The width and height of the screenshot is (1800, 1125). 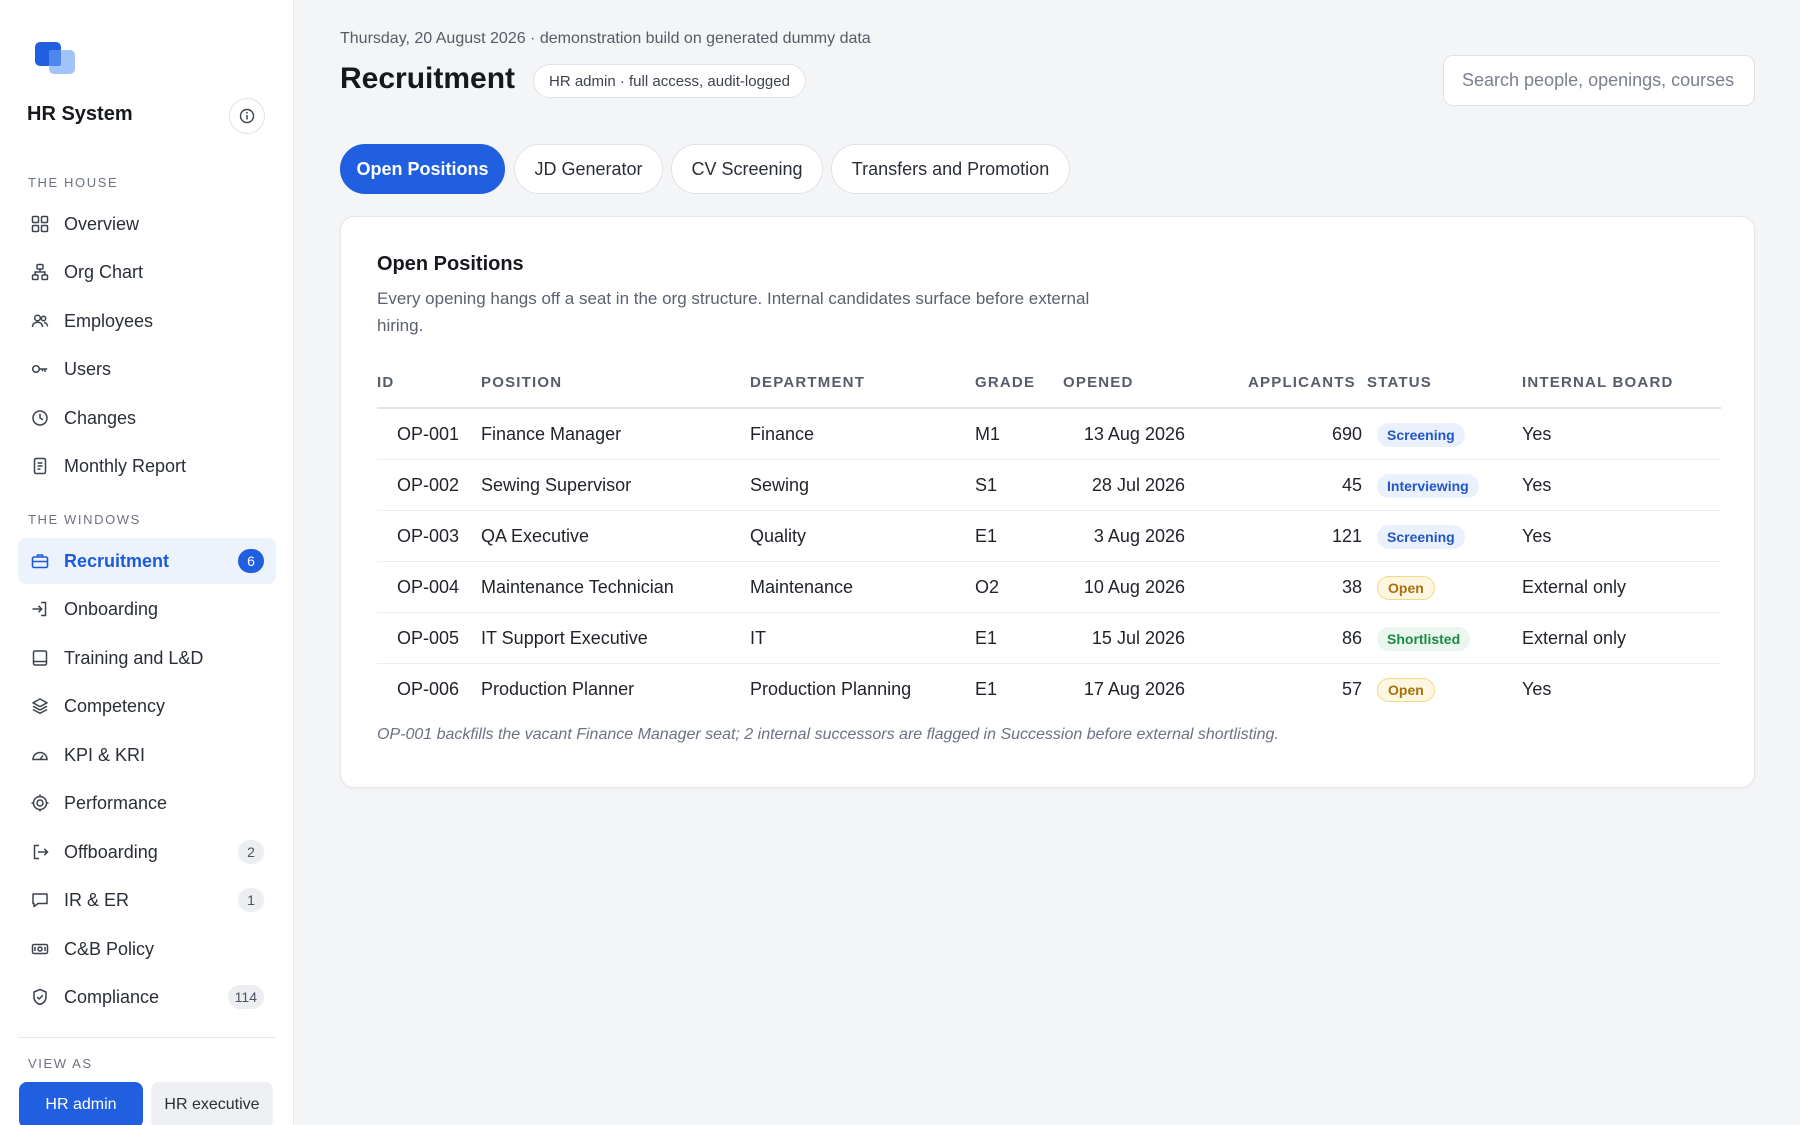 What do you see at coordinates (1351, 485) in the screenshot?
I see `row-applicants: 45` at bounding box center [1351, 485].